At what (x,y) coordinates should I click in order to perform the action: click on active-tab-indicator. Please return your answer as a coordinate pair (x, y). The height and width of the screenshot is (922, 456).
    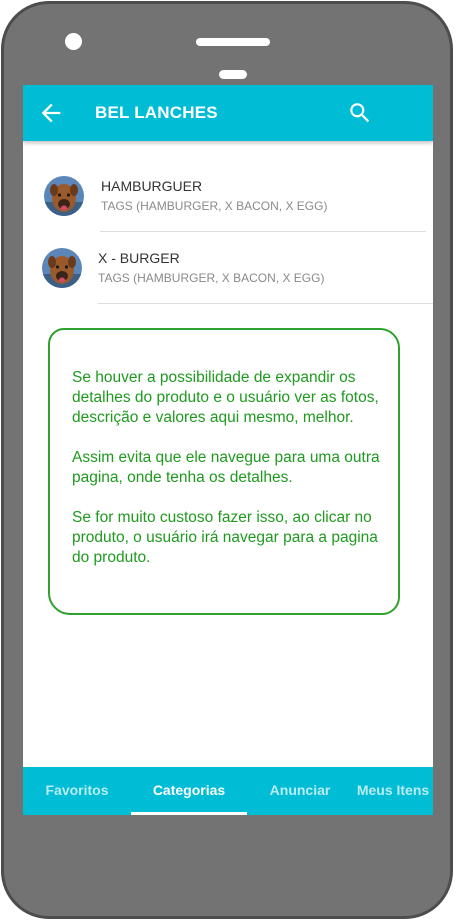
    Looking at the image, I should click on (189, 813).